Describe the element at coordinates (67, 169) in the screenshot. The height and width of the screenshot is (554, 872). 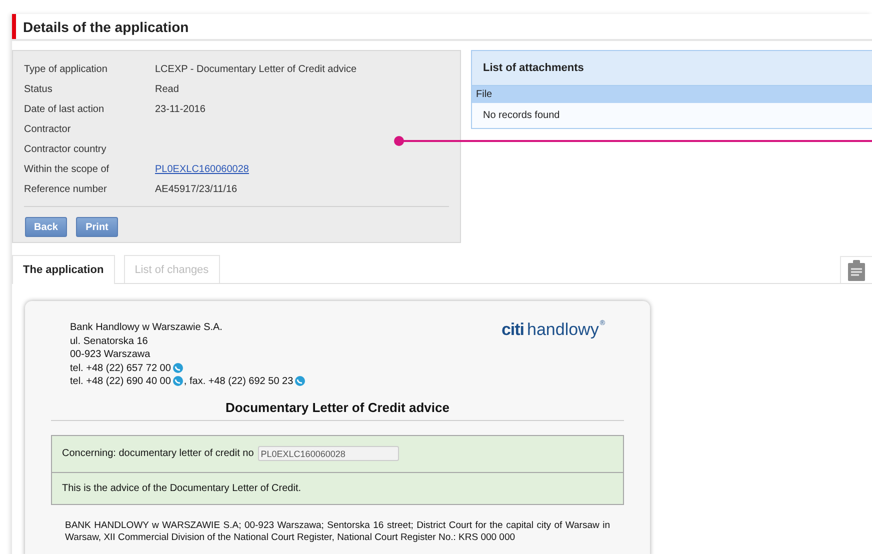
I see `field-label: Within the scope of` at that location.